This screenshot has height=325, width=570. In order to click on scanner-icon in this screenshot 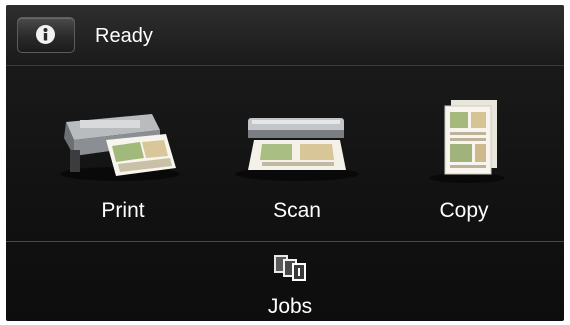, I will do `click(297, 140)`.